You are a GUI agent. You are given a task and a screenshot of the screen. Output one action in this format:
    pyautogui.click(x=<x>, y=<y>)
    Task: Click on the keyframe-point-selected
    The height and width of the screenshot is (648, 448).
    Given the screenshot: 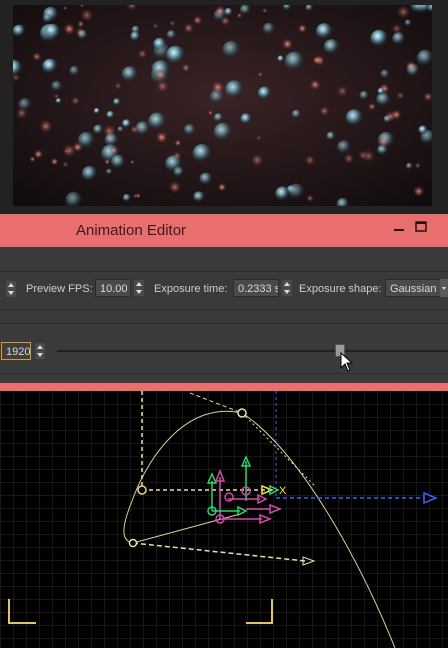 What is the action you would take?
    pyautogui.click(x=142, y=490)
    